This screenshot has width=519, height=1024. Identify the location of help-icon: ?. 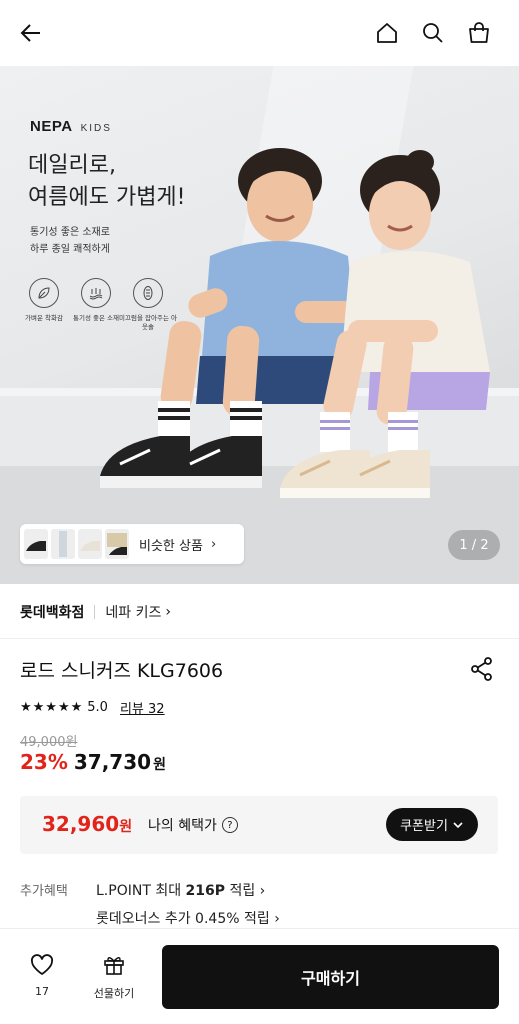
(229, 825).